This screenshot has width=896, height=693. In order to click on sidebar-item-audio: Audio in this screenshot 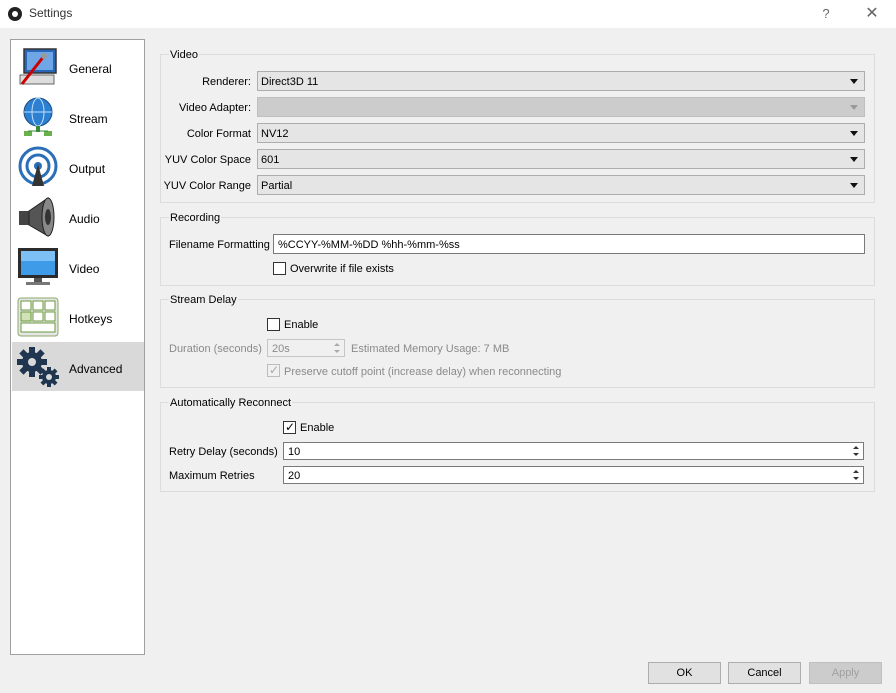, I will do `click(78, 216)`.